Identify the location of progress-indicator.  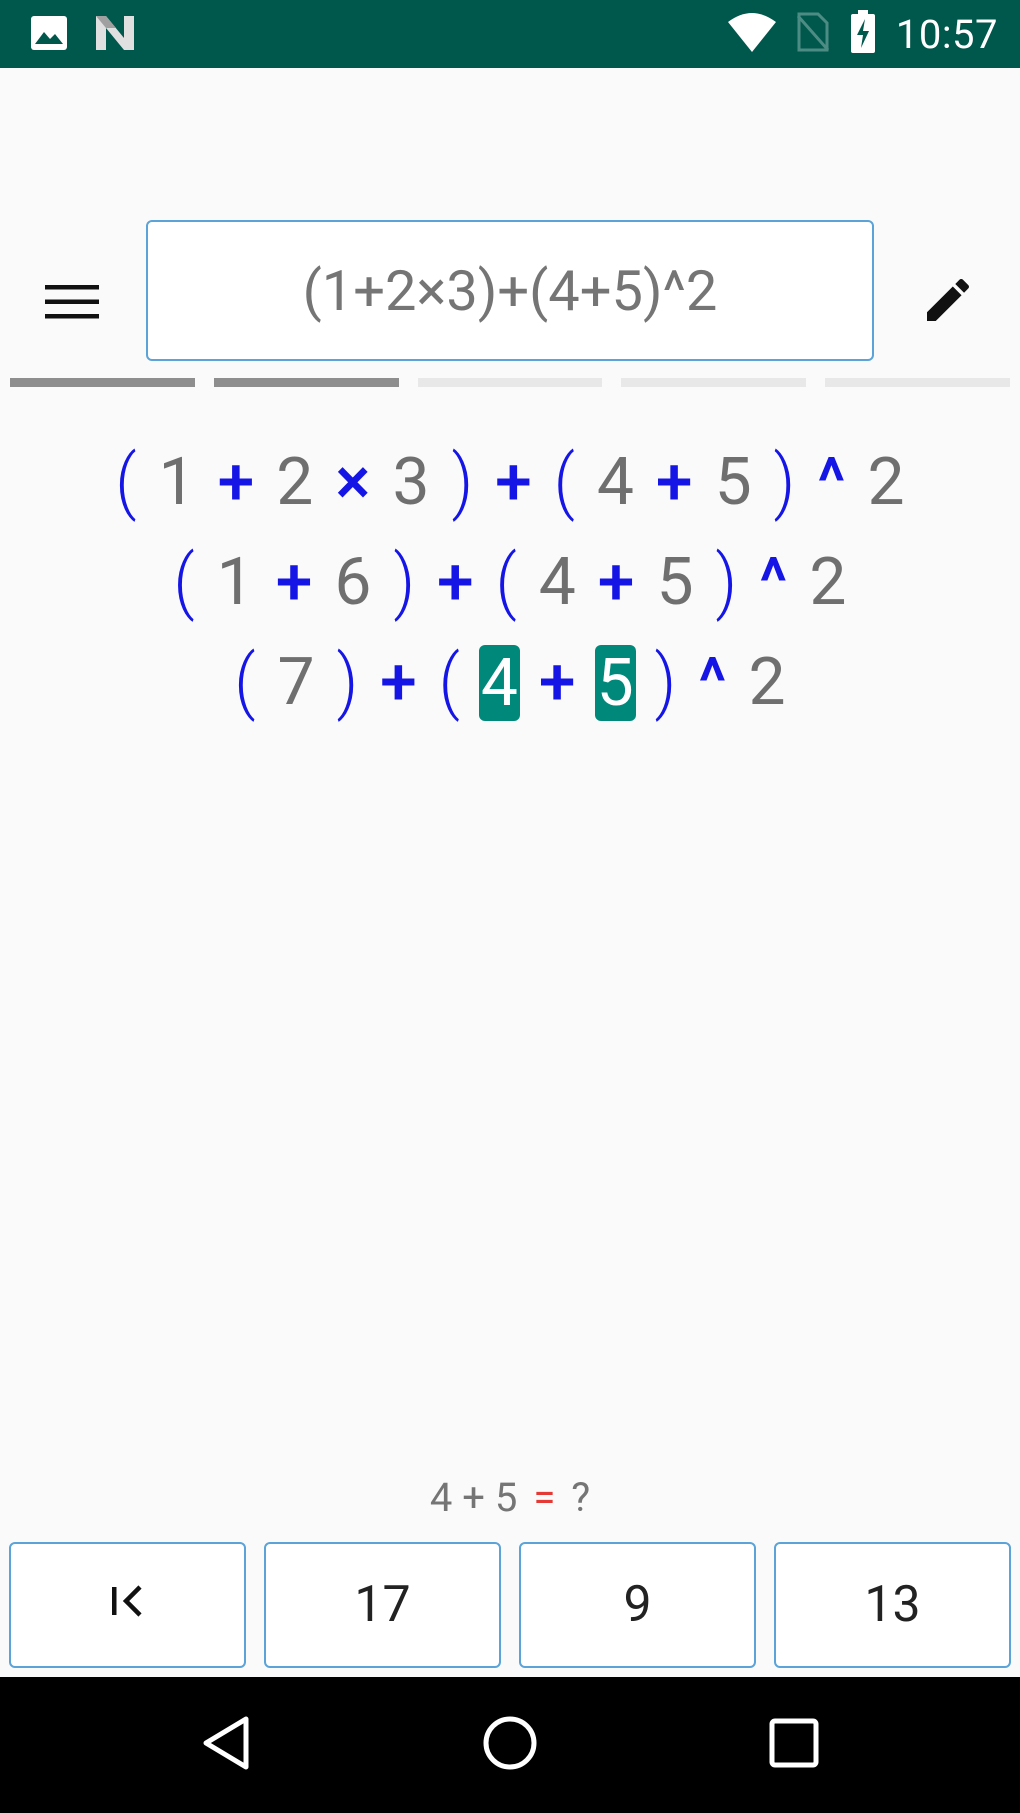
(510, 382).